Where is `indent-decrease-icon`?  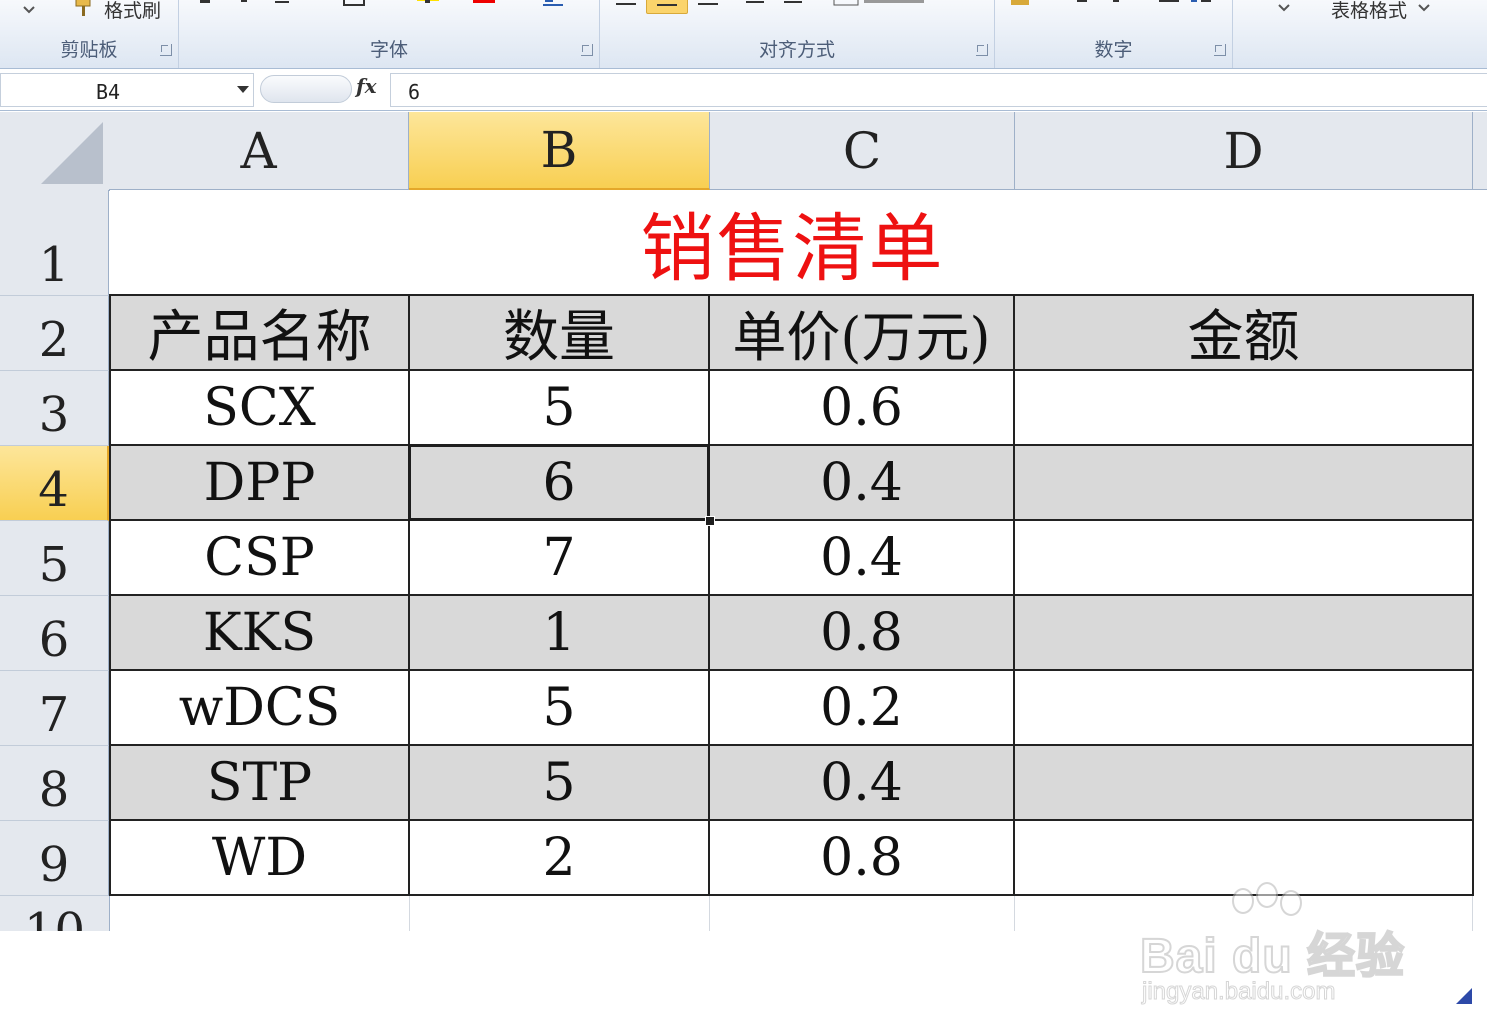 indent-decrease-icon is located at coordinates (755, 5).